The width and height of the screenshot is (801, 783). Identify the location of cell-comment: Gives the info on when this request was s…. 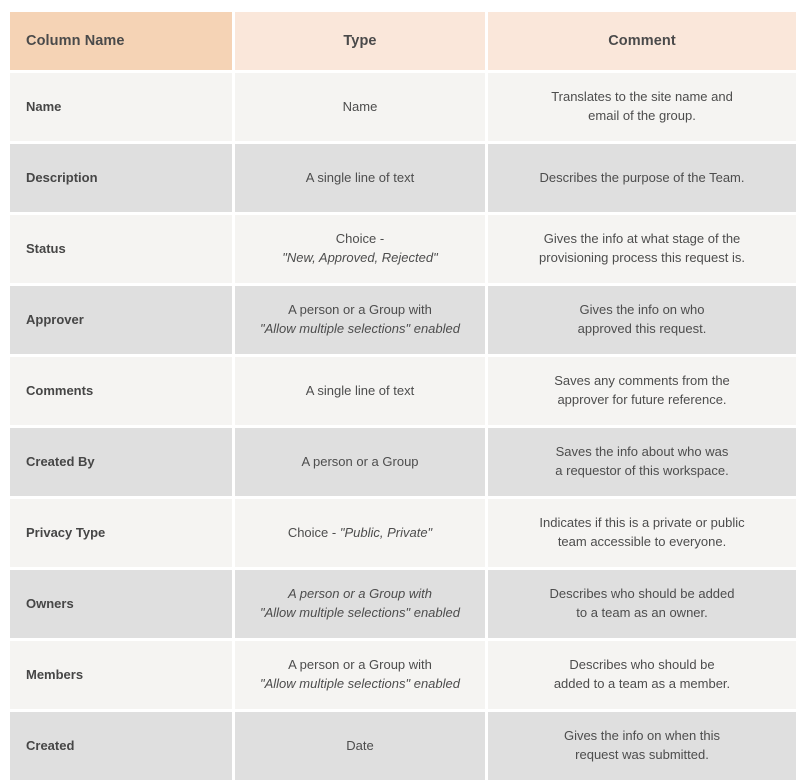
(642, 746).